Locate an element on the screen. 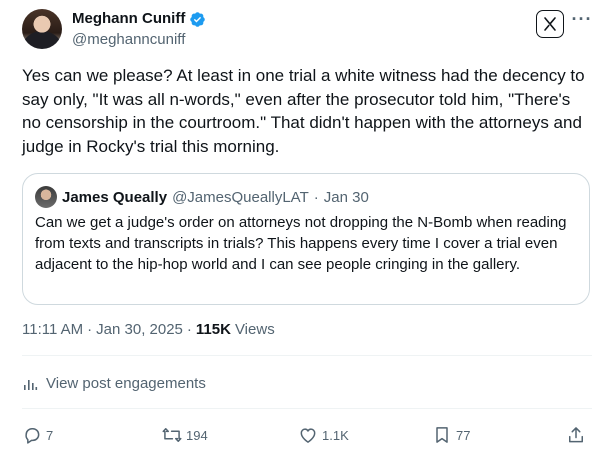  share-icon is located at coordinates (576, 435).